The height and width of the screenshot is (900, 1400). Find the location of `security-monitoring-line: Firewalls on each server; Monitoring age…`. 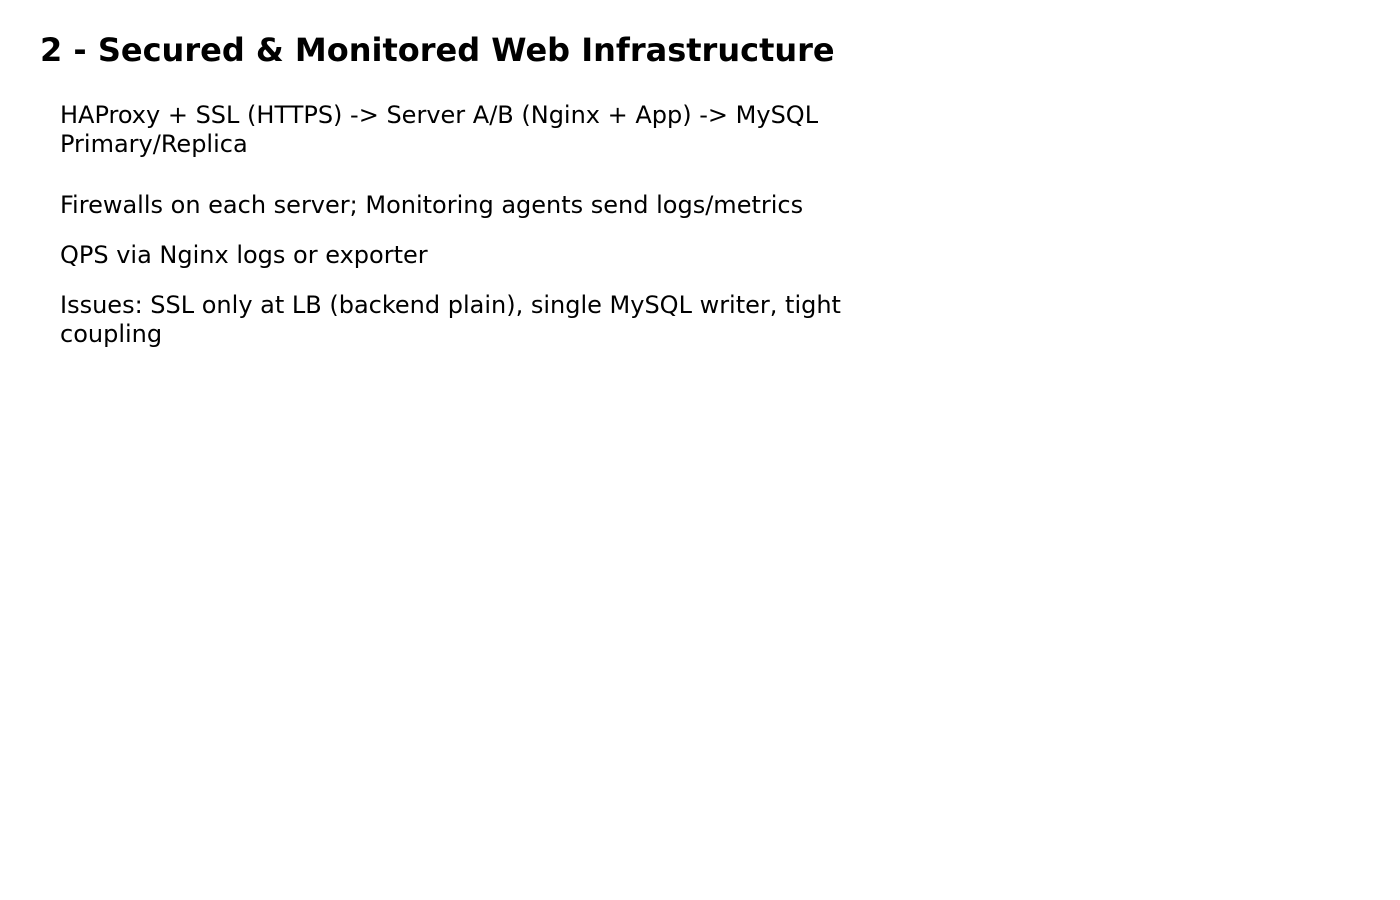

security-monitoring-line: Firewalls on each server; Monitoring age… is located at coordinates (432, 205).